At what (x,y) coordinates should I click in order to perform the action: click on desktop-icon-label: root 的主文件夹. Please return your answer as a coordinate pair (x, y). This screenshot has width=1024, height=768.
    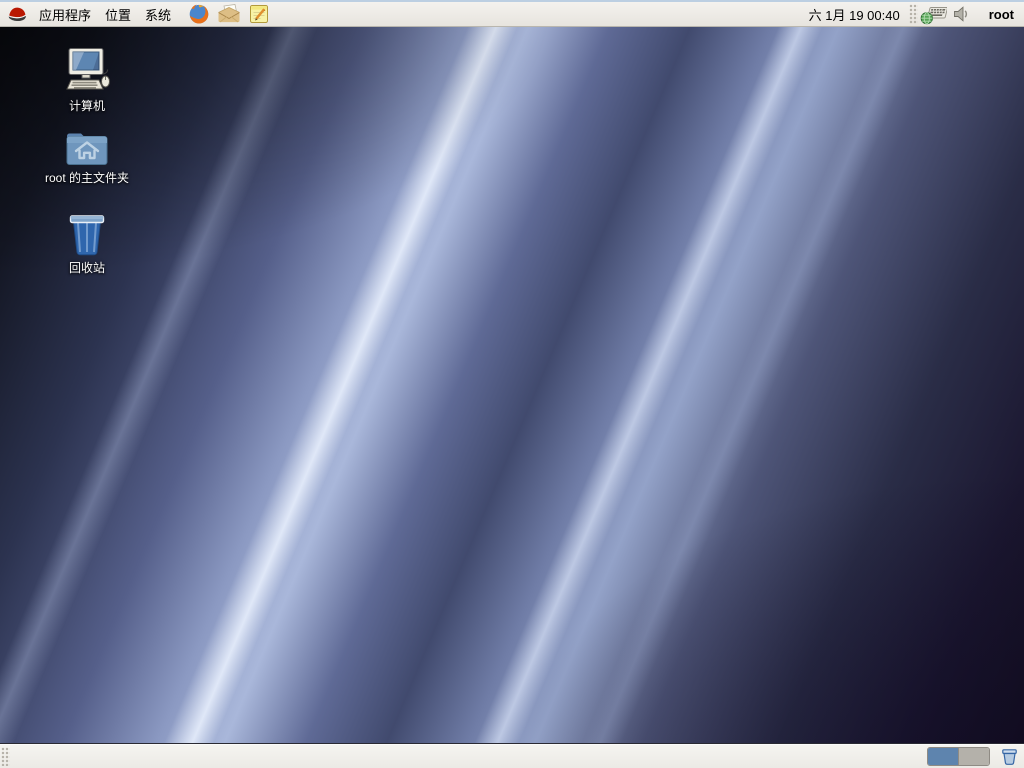
    Looking at the image, I should click on (86, 178).